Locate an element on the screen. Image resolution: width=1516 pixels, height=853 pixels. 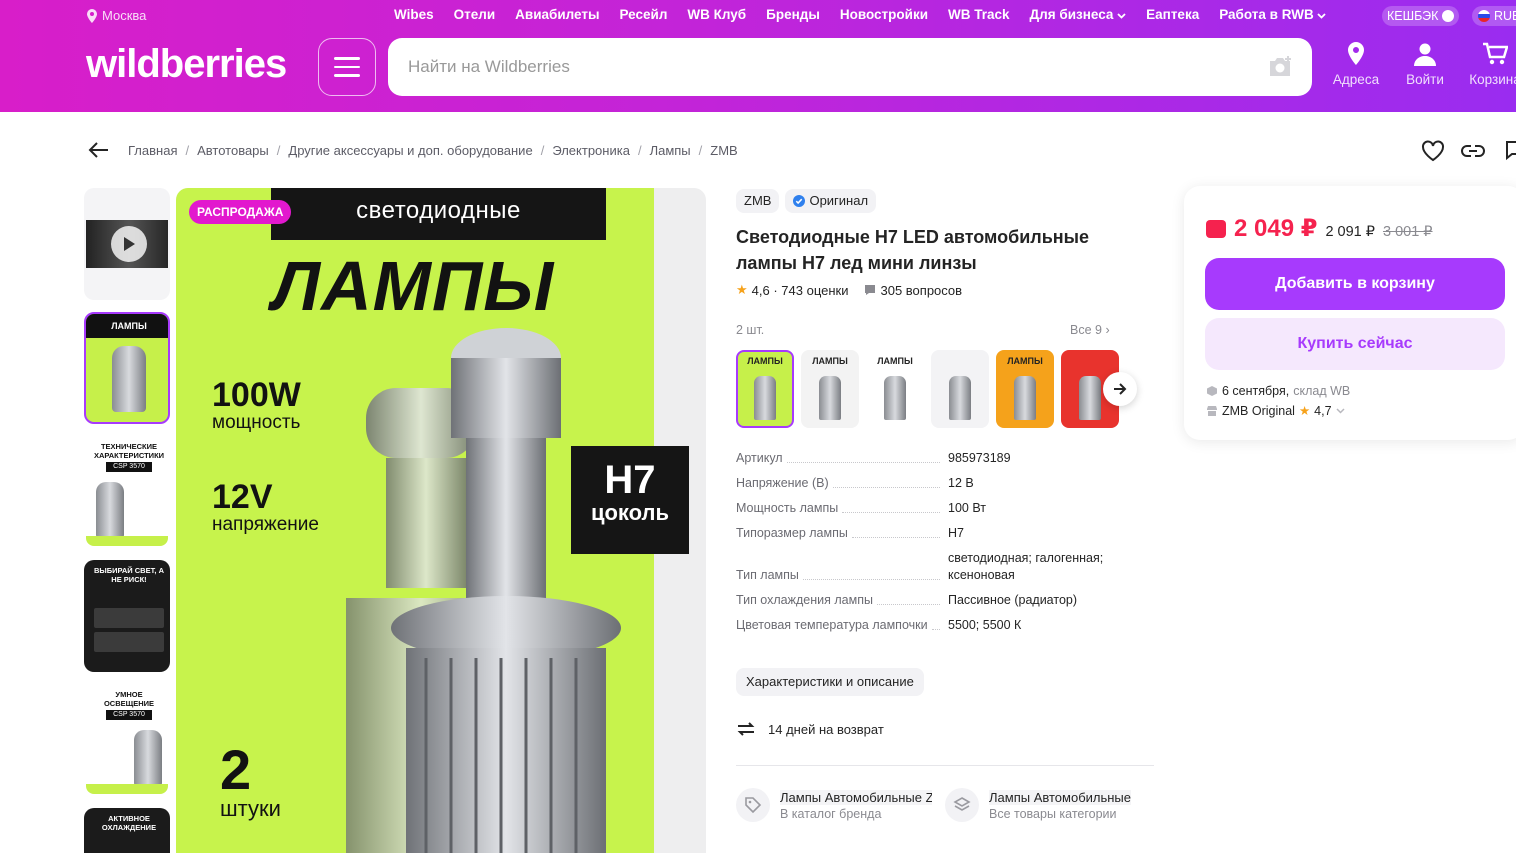
buy-now-button: Купить сейчас is located at coordinates (1355, 344).